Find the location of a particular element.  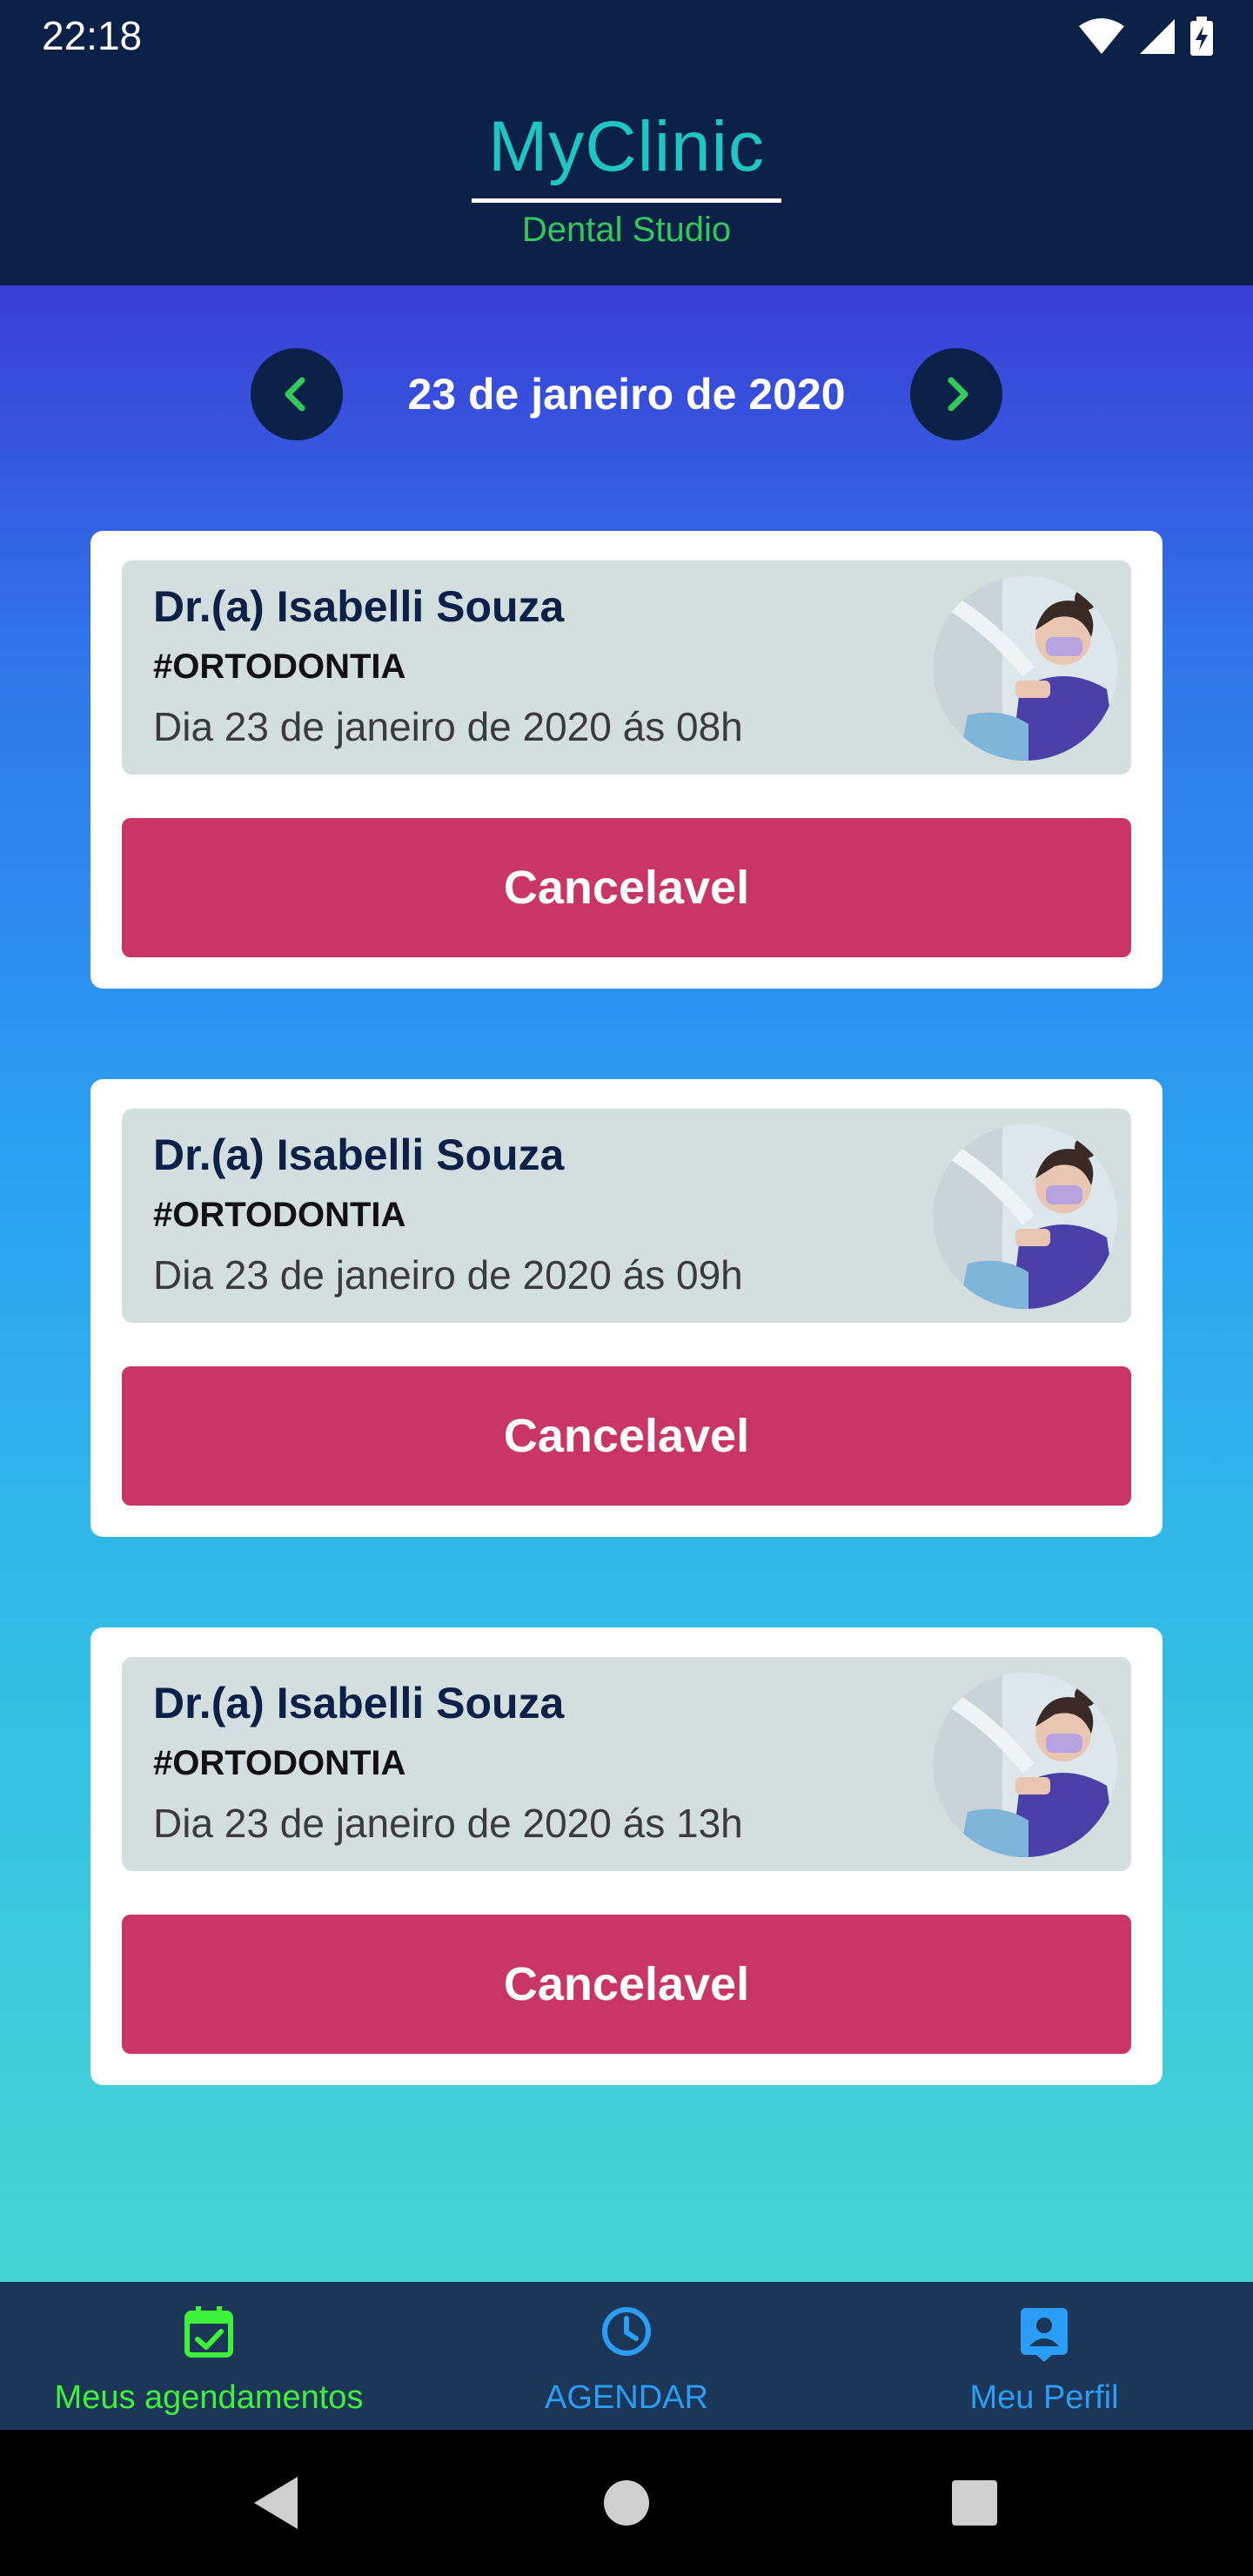

app-subtitle: Dental Studio is located at coordinates (626, 230).